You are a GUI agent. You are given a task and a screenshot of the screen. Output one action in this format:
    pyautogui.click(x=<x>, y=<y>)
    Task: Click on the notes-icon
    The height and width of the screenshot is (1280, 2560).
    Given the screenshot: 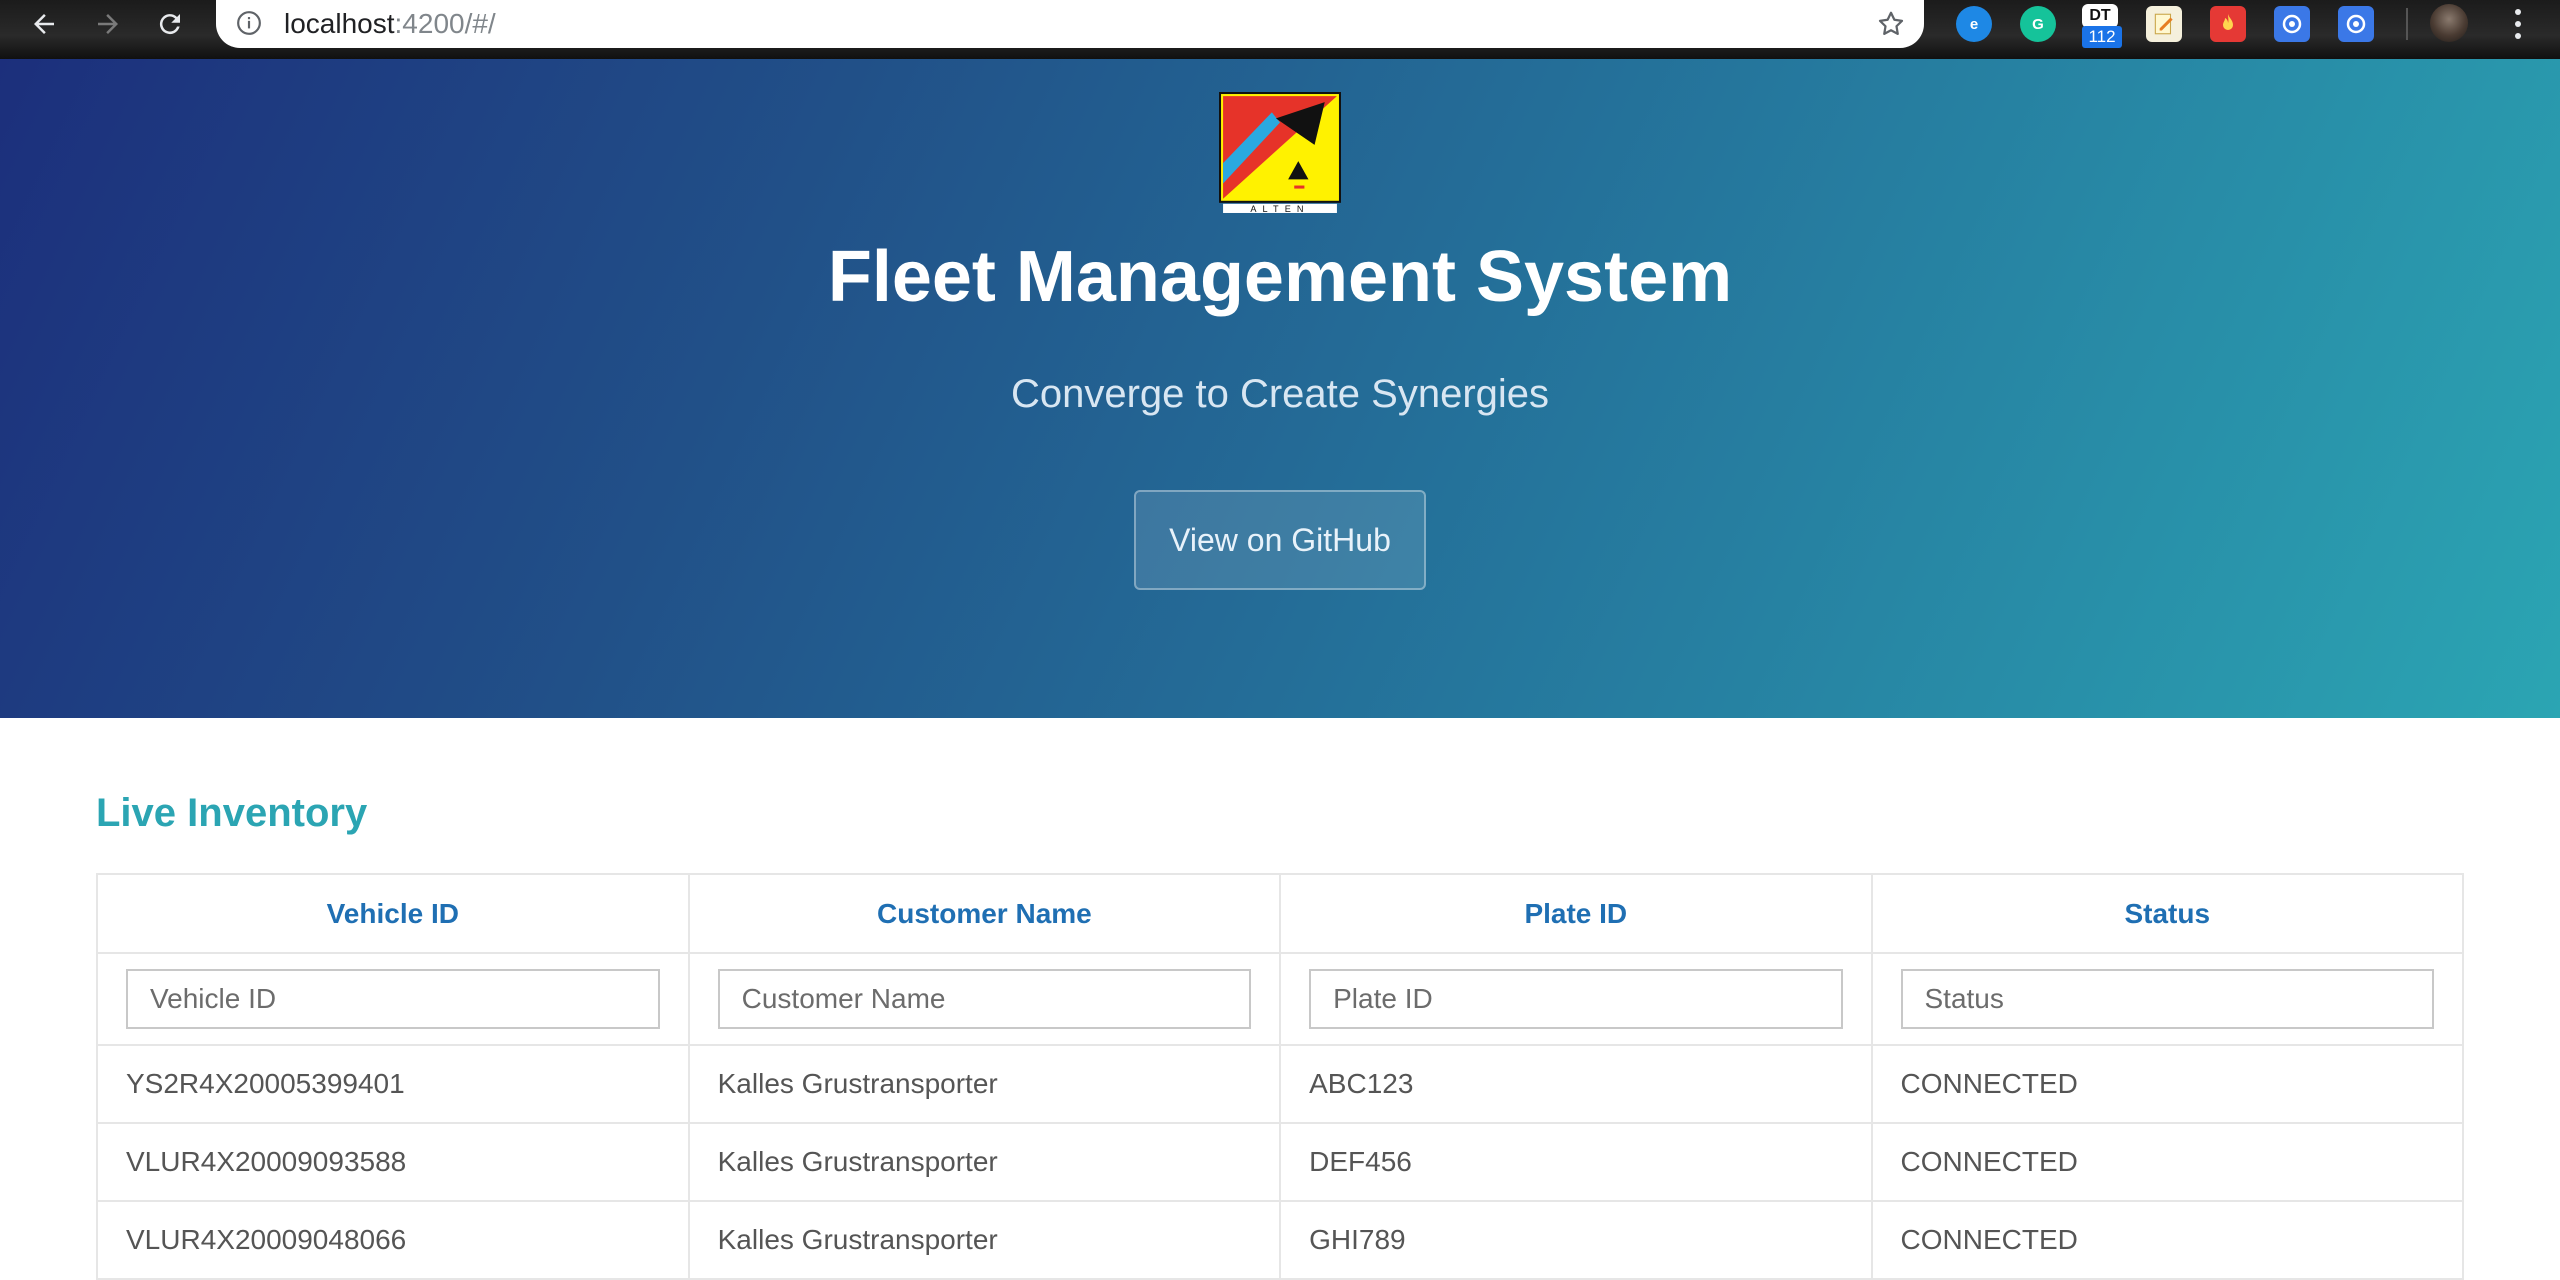 What is the action you would take?
    pyautogui.click(x=2164, y=24)
    